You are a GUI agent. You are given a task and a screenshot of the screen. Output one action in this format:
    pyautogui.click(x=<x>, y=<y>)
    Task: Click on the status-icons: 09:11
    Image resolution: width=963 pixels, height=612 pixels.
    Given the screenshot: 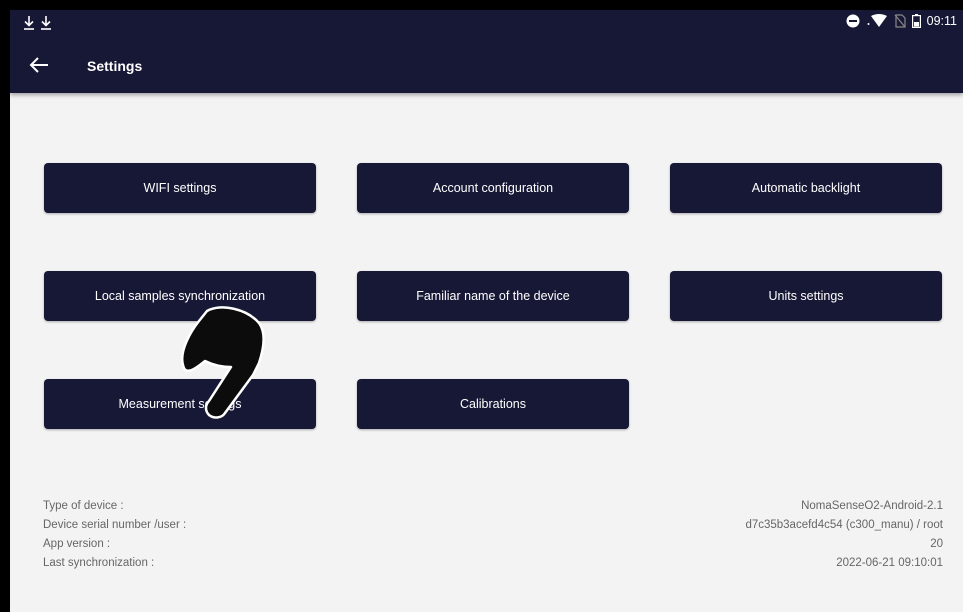 What is the action you would take?
    pyautogui.click(x=901, y=21)
    